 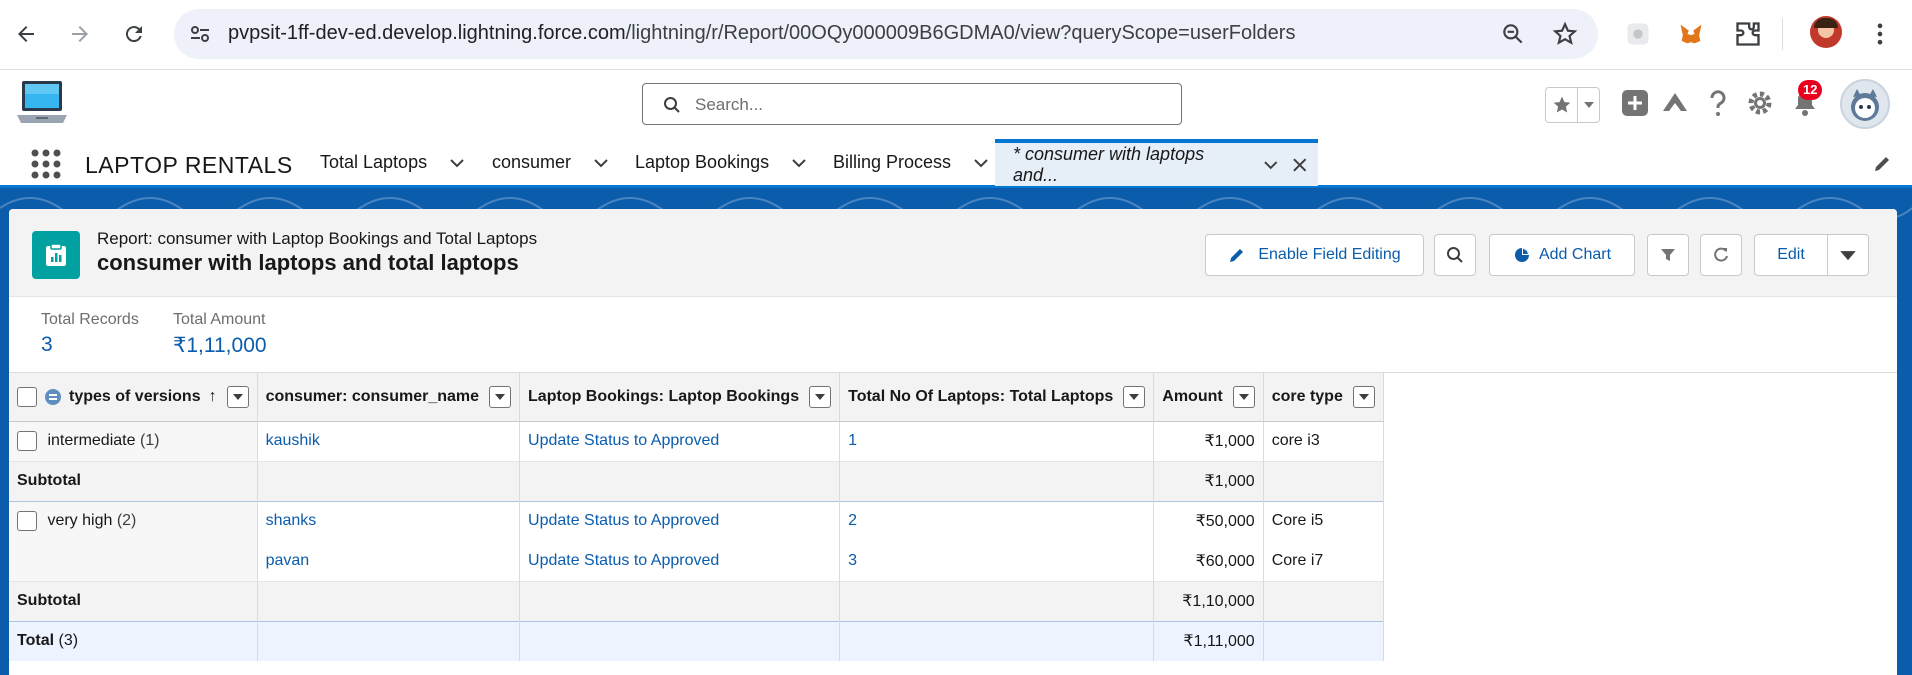 I want to click on tab-consumer: consumer, so click(x=550, y=162).